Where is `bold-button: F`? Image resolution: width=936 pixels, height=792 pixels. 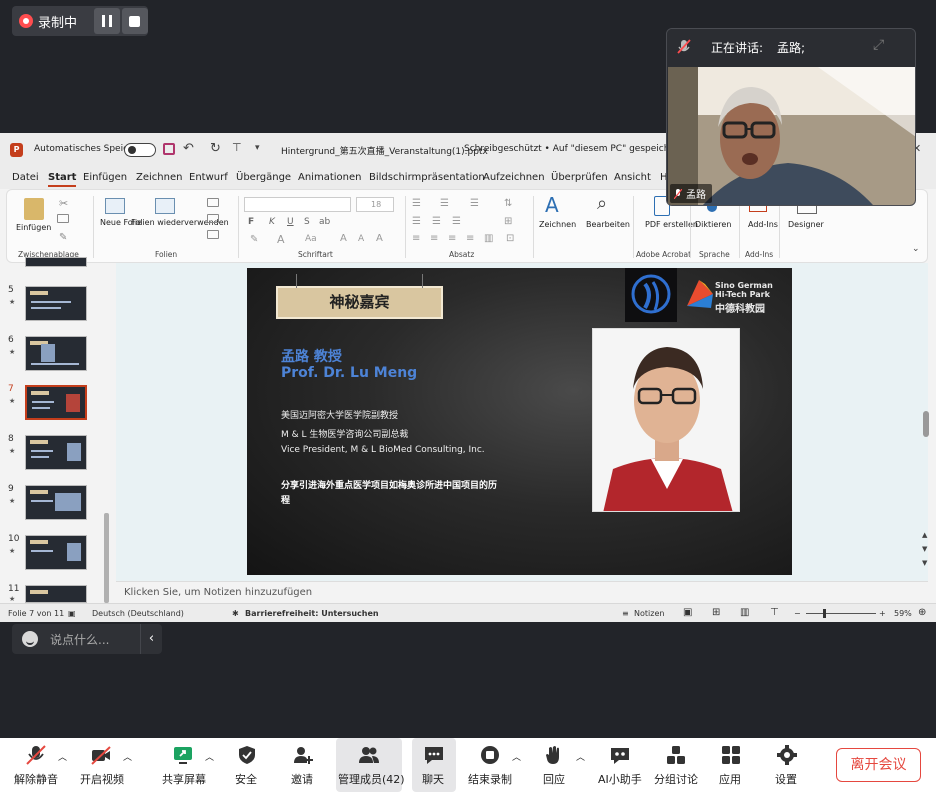 bold-button: F is located at coordinates (251, 222).